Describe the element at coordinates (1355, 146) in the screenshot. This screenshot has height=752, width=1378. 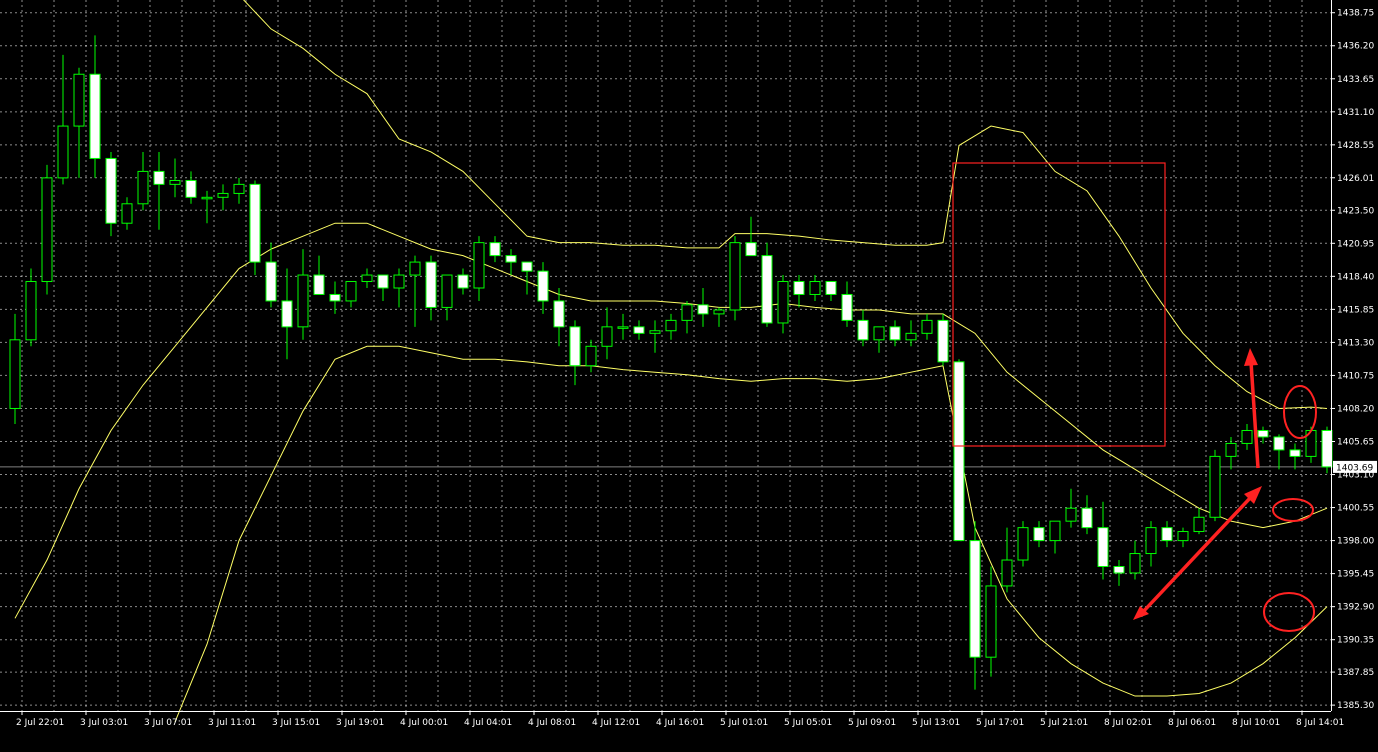
I see `price-tick-label: 1428.55` at that location.